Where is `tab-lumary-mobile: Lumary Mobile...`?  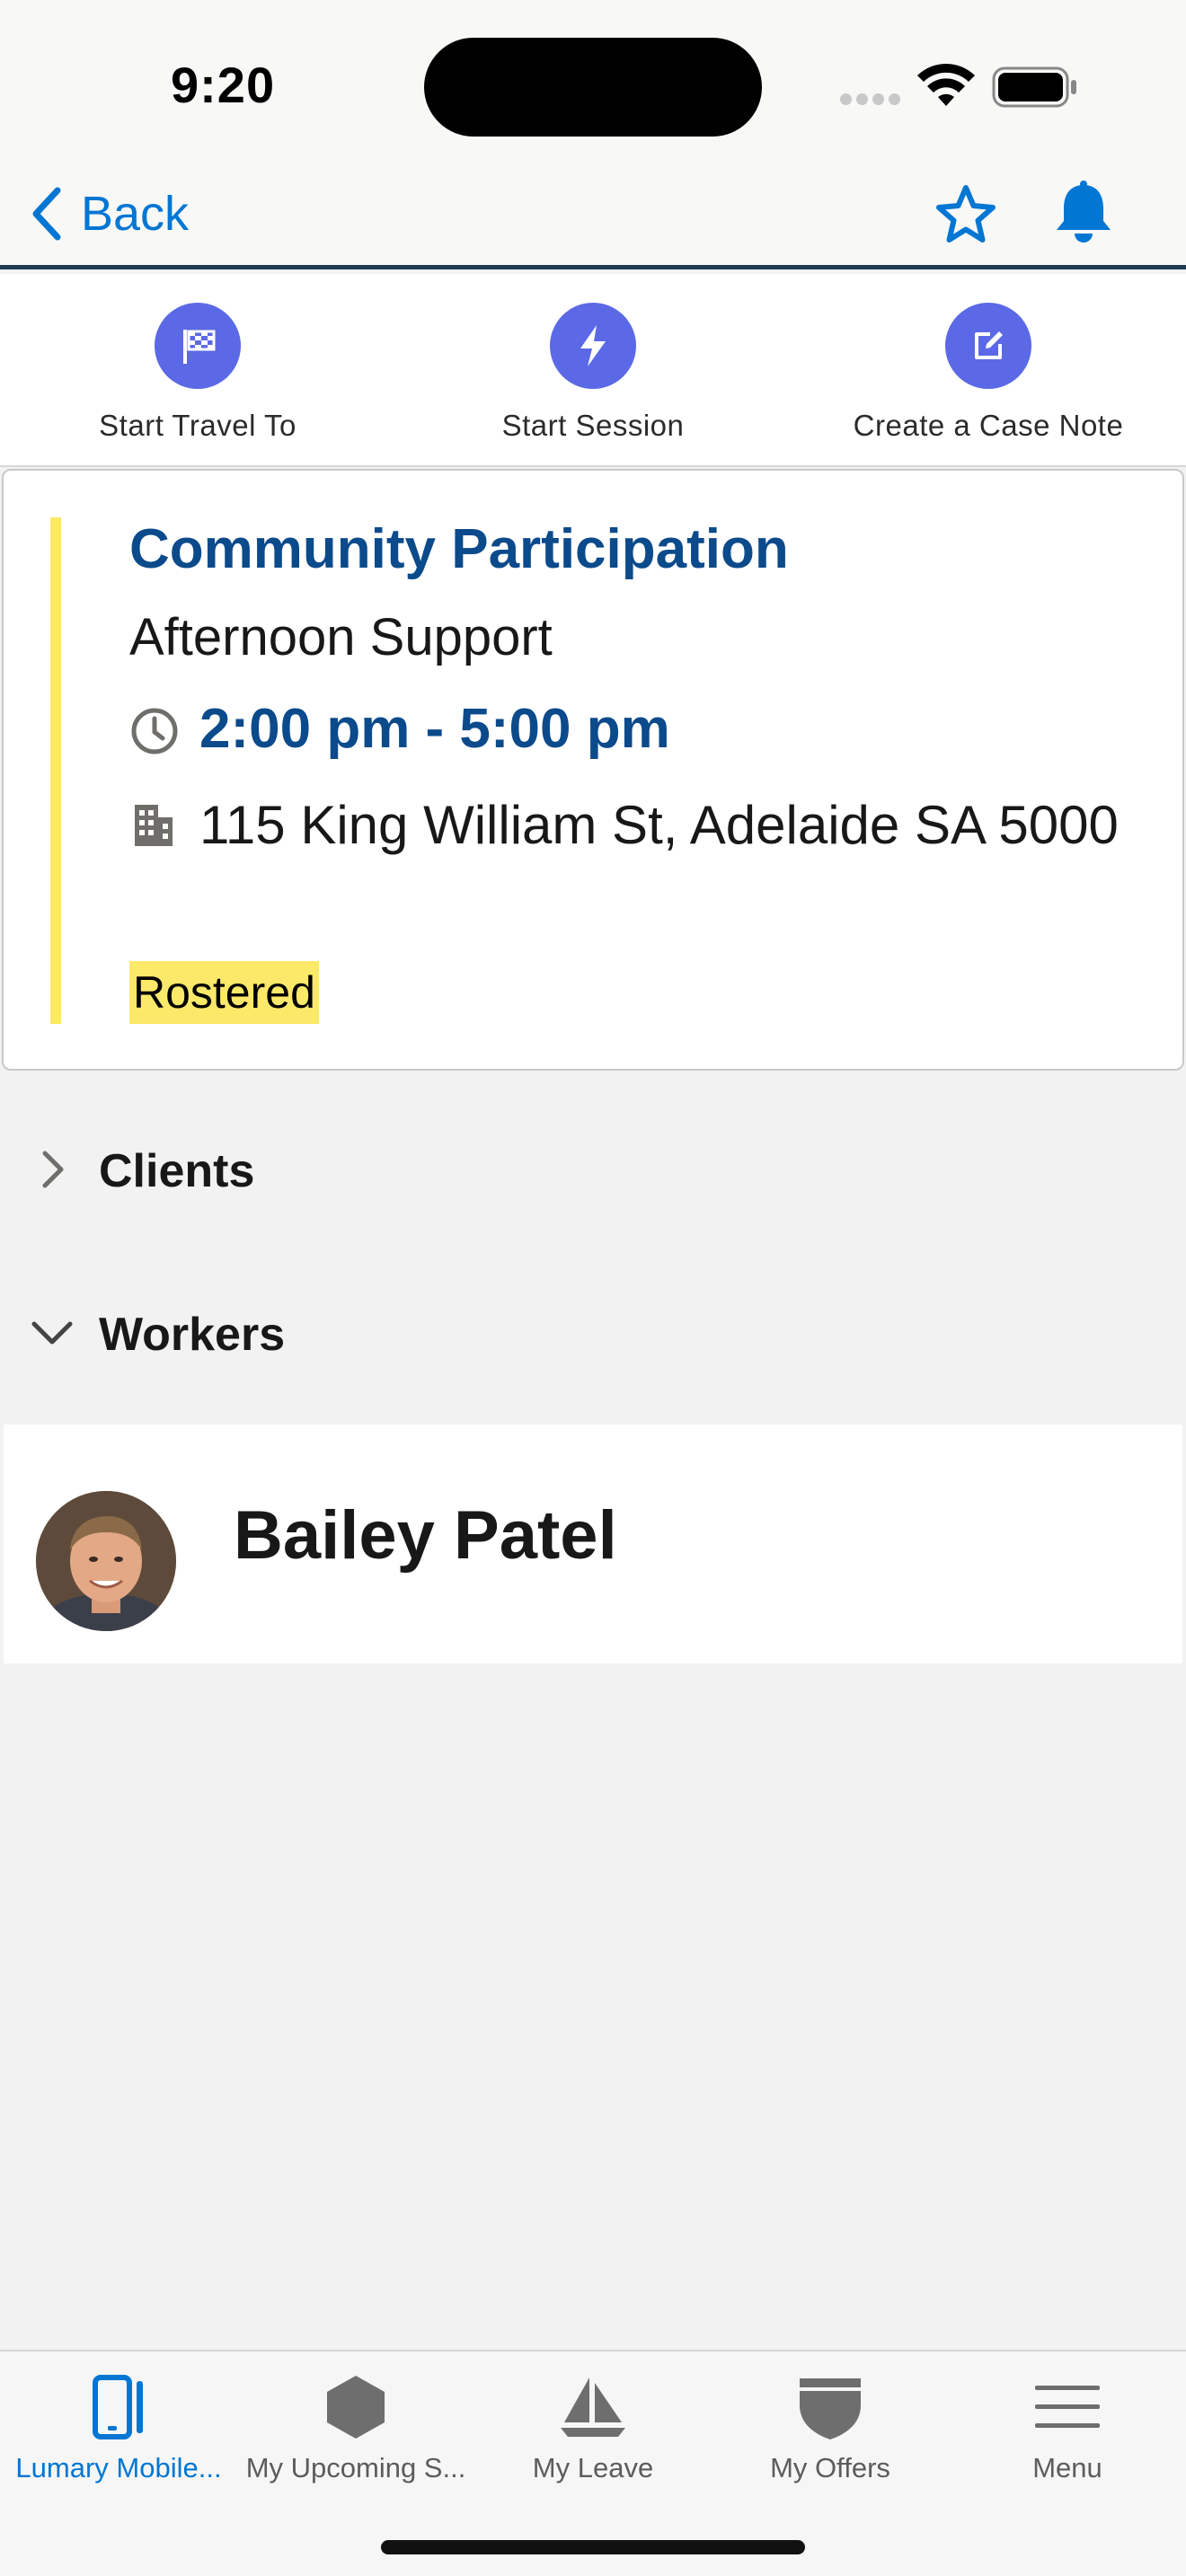 tab-lumary-mobile: Lumary Mobile... is located at coordinates (118, 2432).